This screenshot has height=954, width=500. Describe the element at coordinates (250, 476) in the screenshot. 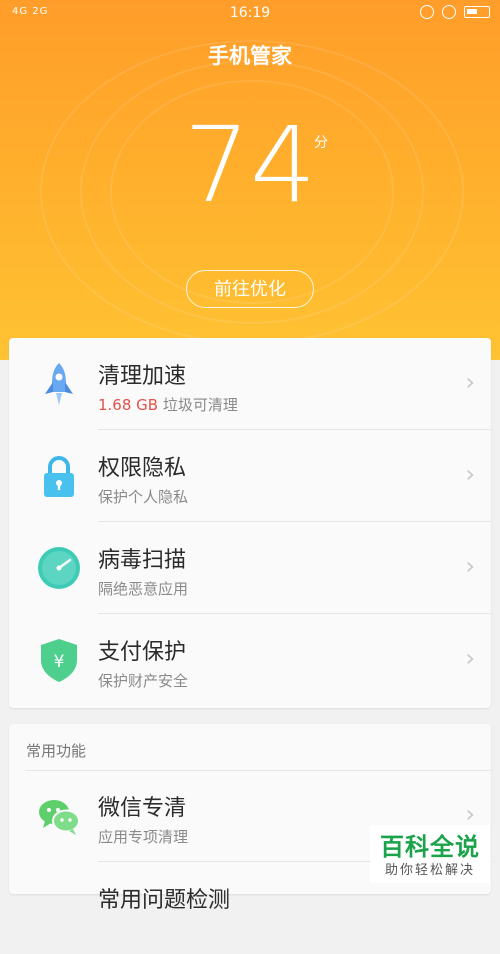

I see `list-item-privacy: 权限隐私 保护个人隐私 ›` at that location.